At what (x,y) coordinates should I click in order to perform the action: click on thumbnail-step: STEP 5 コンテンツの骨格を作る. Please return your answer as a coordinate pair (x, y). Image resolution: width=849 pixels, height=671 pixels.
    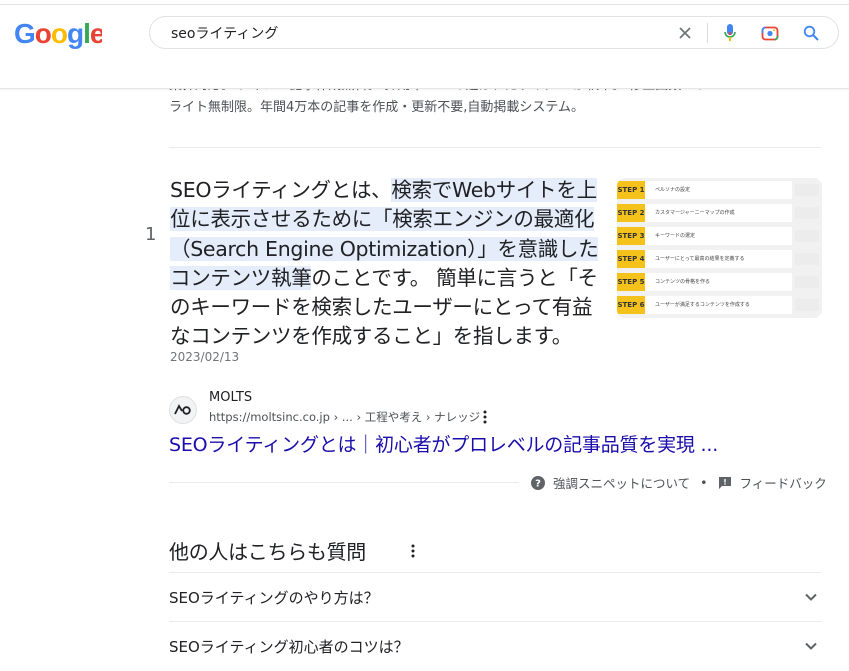
    Looking at the image, I should click on (719, 282).